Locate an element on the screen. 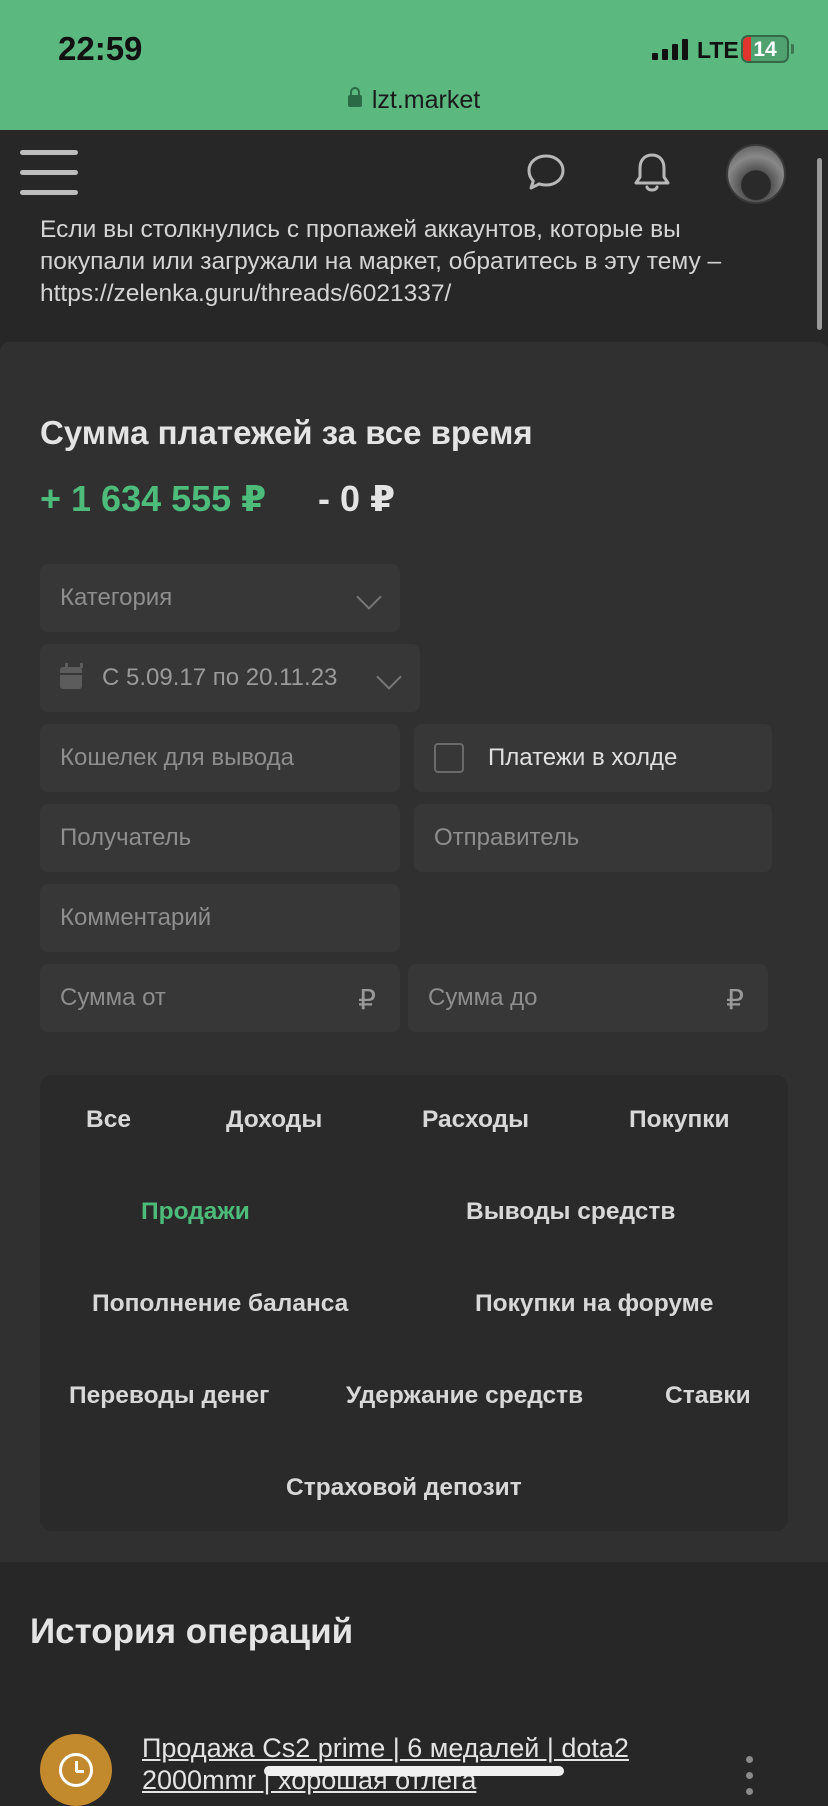 Image resolution: width=828 pixels, height=1806 pixels. battery-icon: 14 is located at coordinates (765, 49).